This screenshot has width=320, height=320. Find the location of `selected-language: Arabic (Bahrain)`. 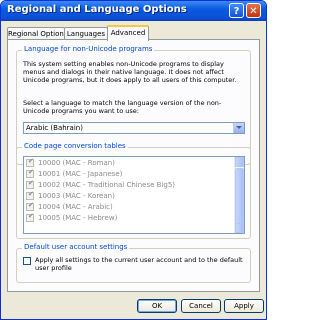

selected-language: Arabic (Bahrain) is located at coordinates (54, 128).